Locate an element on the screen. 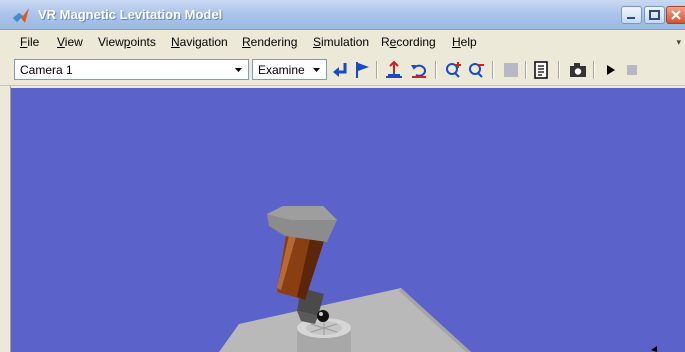 Image resolution: width=685 pixels, height=352 pixels. menu-viewpoints: Viewpoints is located at coordinates (127, 42).